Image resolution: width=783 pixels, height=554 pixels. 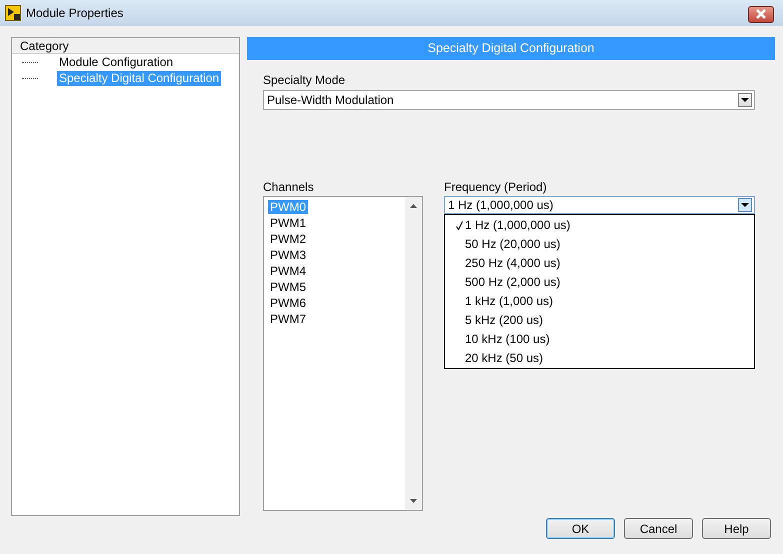 I want to click on close-icon, so click(x=761, y=14).